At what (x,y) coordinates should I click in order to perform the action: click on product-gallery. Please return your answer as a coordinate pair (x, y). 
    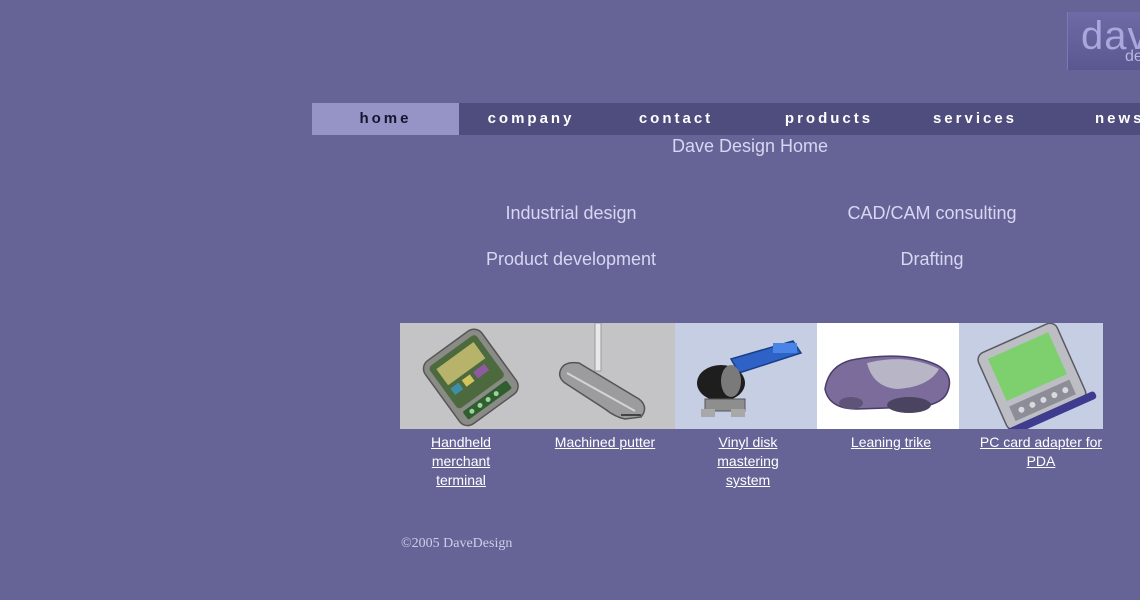
    Looking at the image, I should click on (751, 376).